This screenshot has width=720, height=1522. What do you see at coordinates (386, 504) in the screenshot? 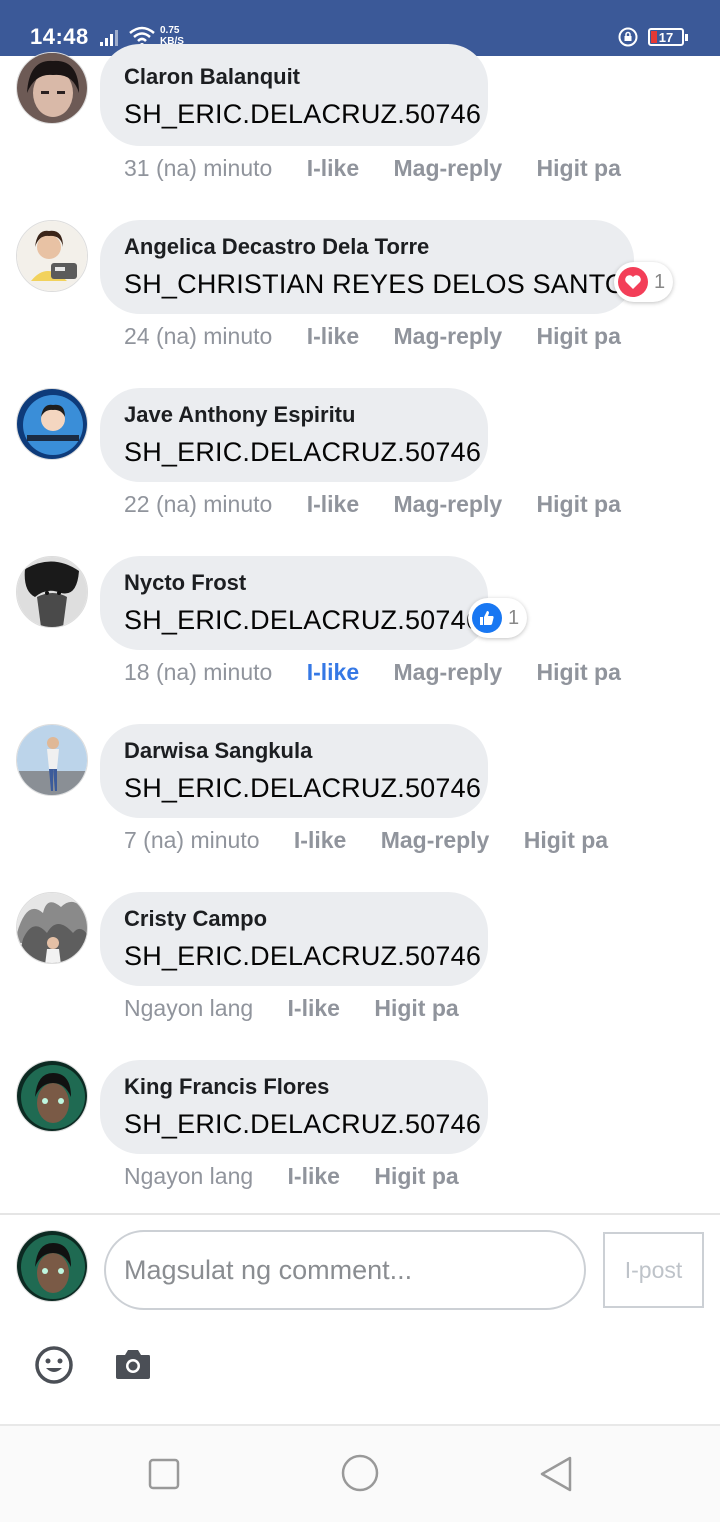
I see `comment-actions: 22 (na) minuto I-like Mag-reply Higit pa` at bounding box center [386, 504].